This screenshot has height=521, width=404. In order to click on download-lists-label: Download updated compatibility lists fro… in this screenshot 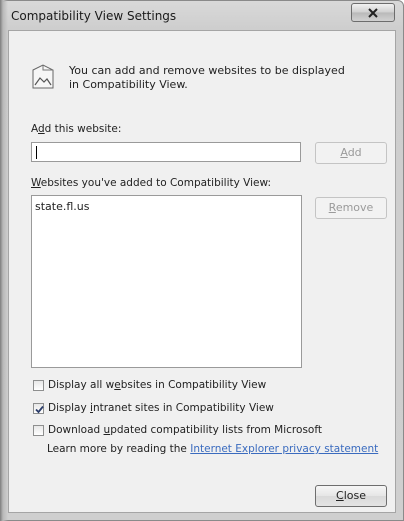, I will do `click(185, 430)`.